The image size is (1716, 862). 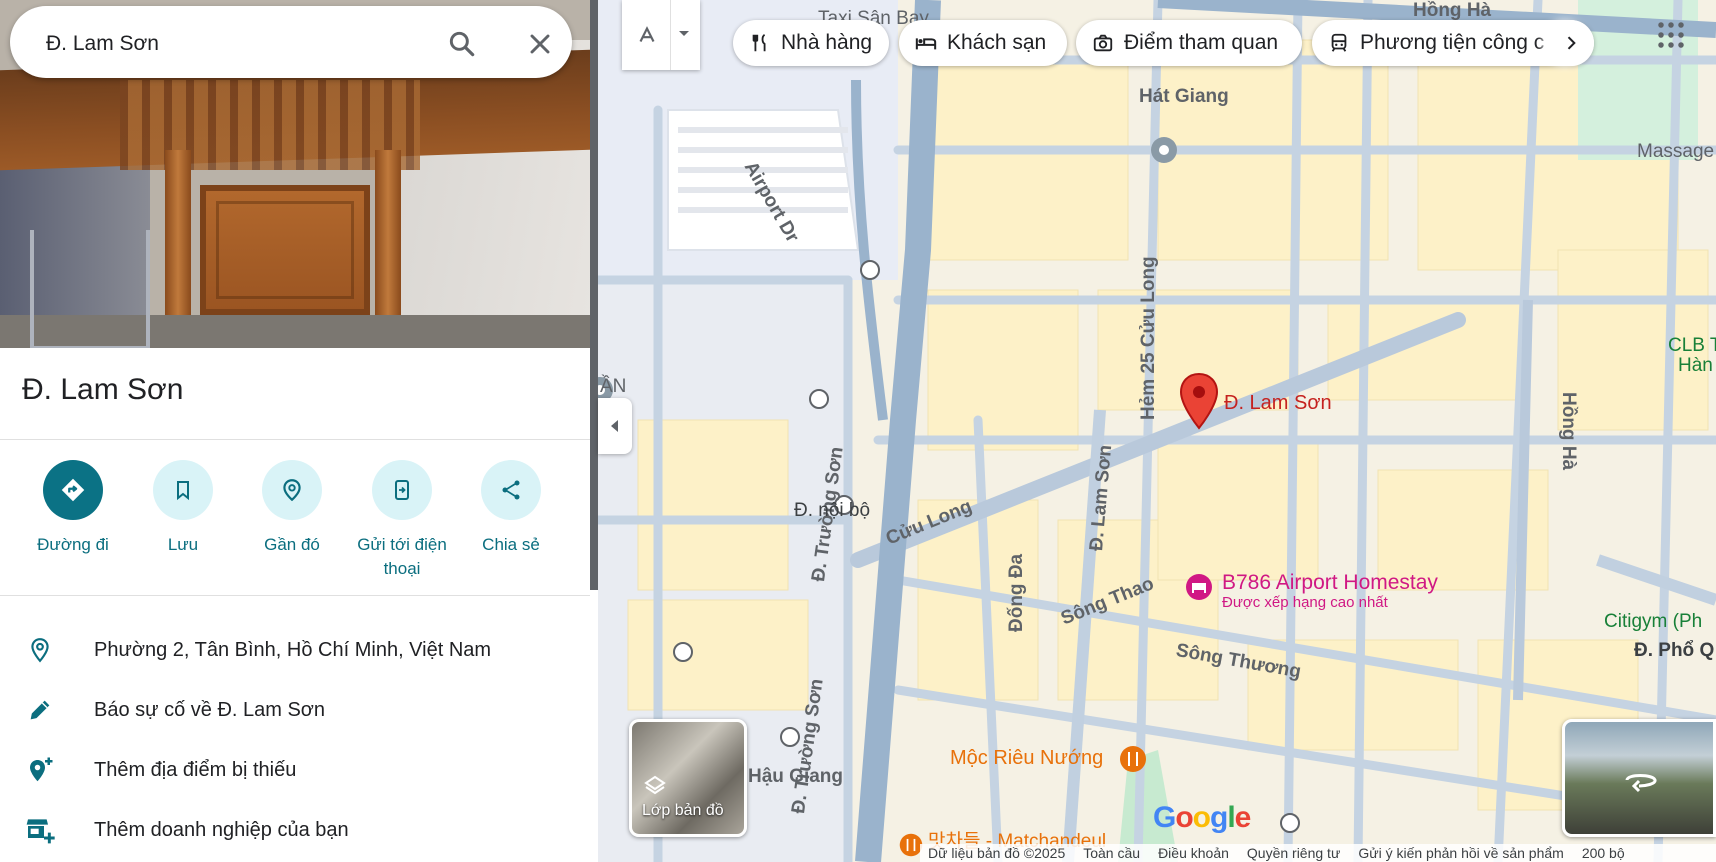 I want to click on search-box, so click(x=291, y=42).